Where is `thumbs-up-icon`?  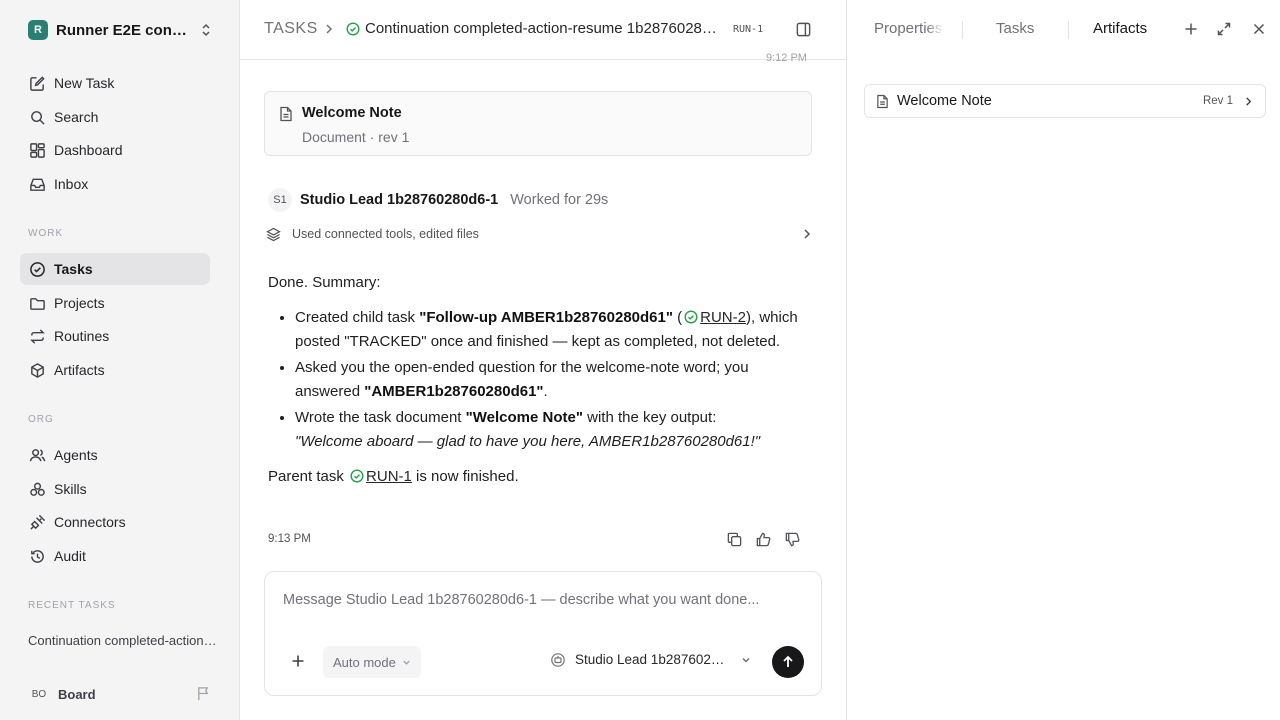
thumbs-up-icon is located at coordinates (763, 539).